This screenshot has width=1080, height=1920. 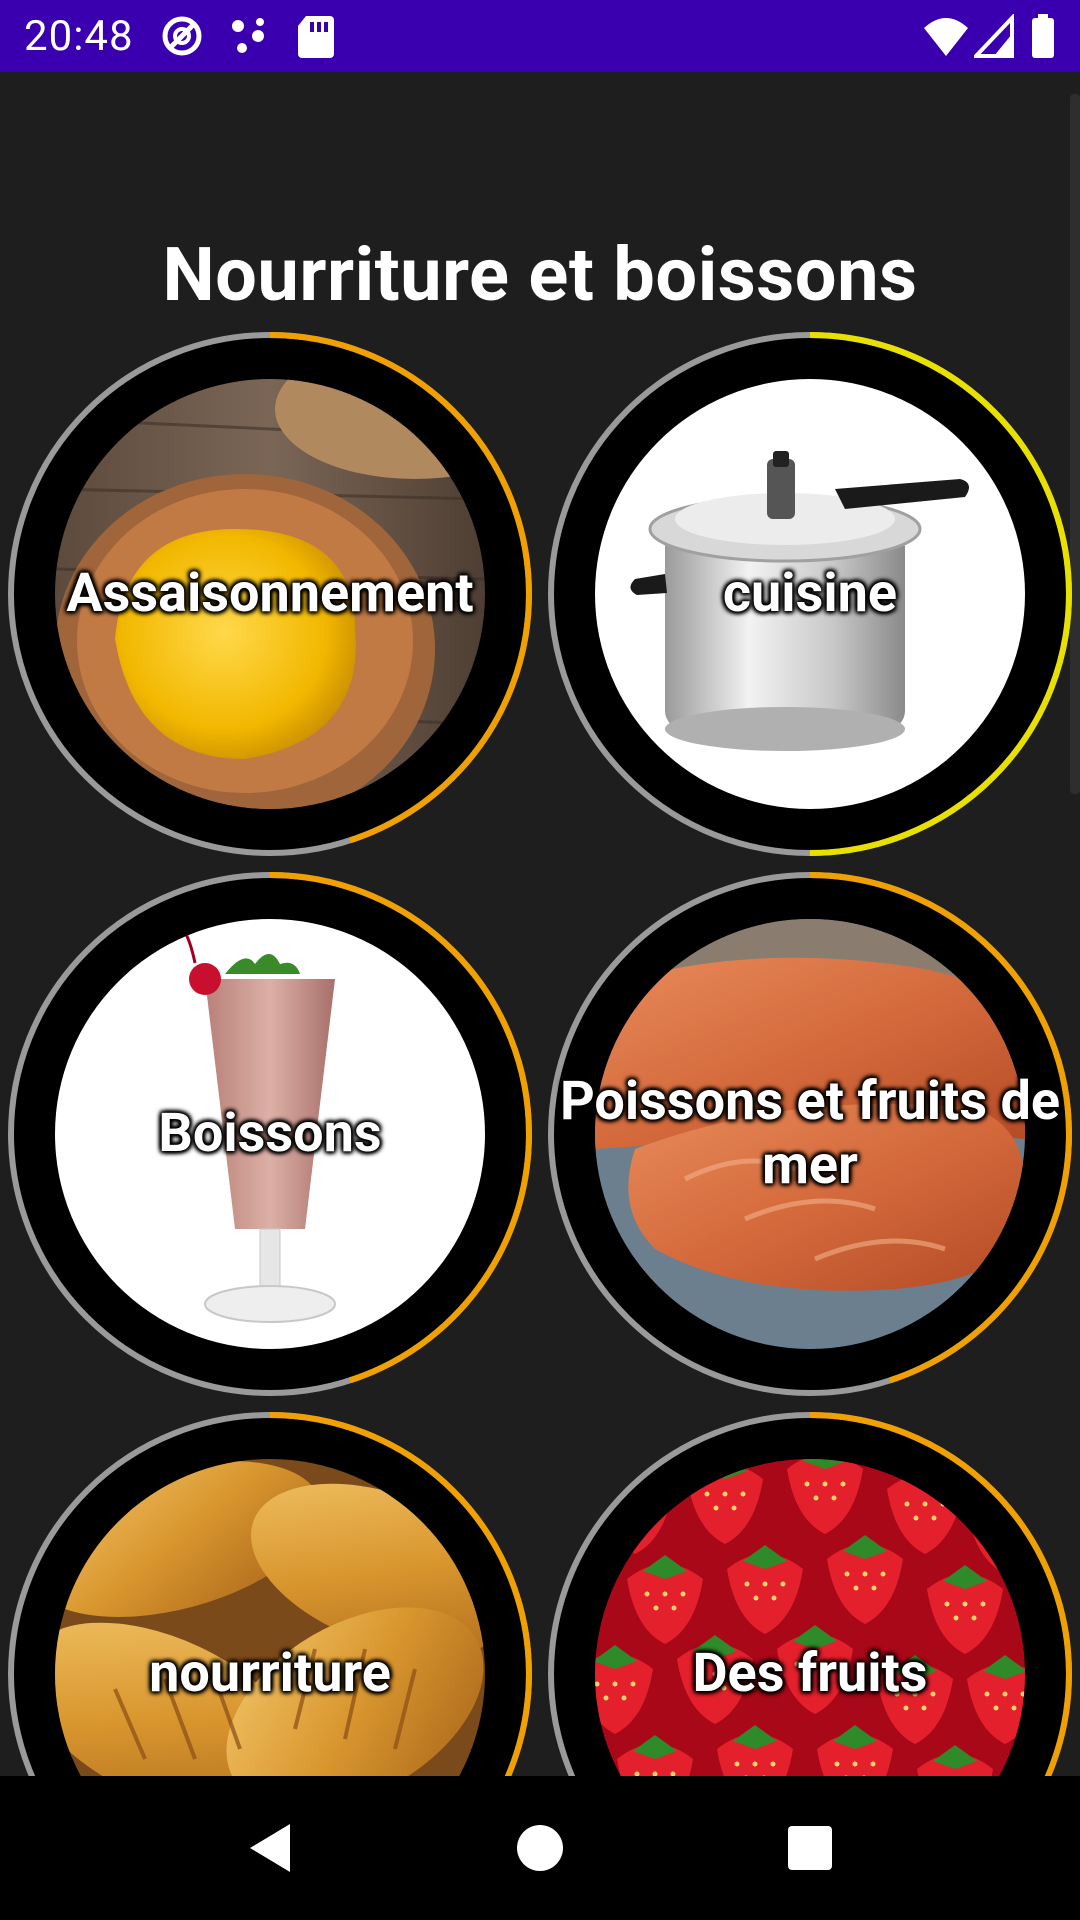 What do you see at coordinates (810, 1673) in the screenshot?
I see `category-label: Des fruits` at bounding box center [810, 1673].